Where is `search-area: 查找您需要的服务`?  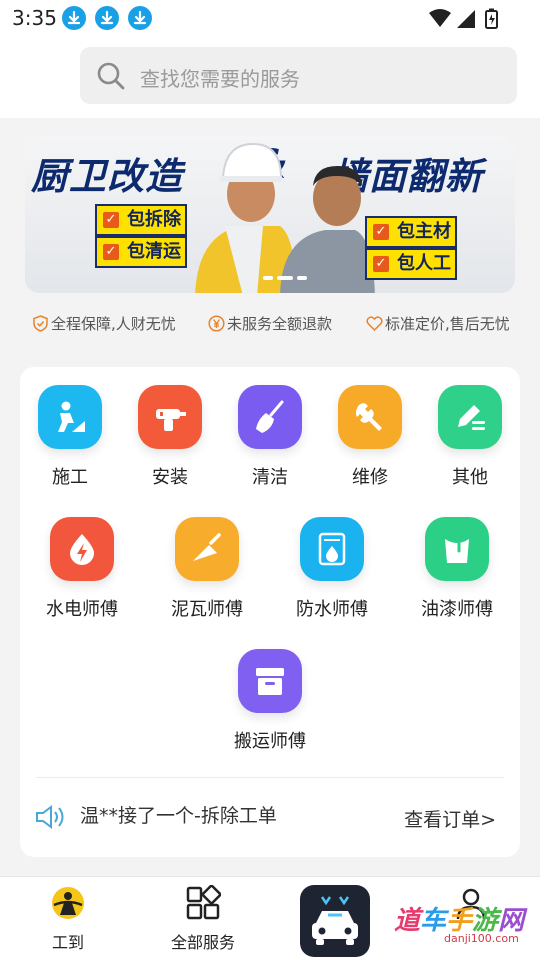
search-area: 查找您需要的服务 is located at coordinates (270, 78).